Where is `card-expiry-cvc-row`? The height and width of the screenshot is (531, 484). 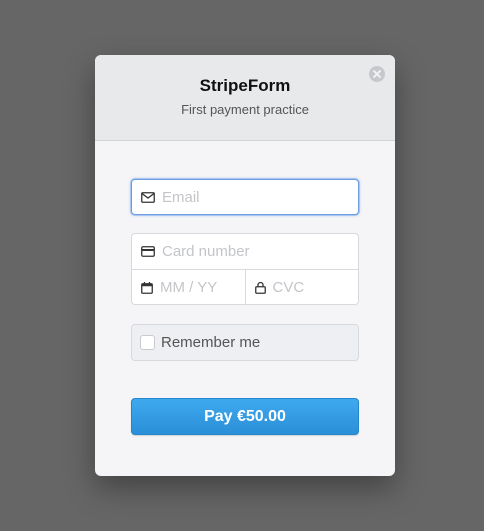
card-expiry-cvc-row is located at coordinates (245, 287).